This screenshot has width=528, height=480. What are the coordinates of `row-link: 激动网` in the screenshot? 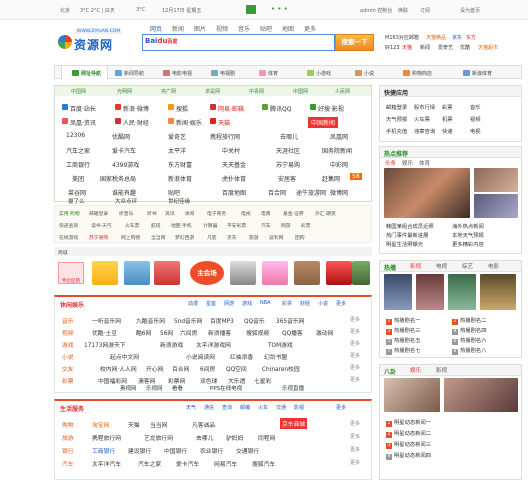 It's located at (324, 332).